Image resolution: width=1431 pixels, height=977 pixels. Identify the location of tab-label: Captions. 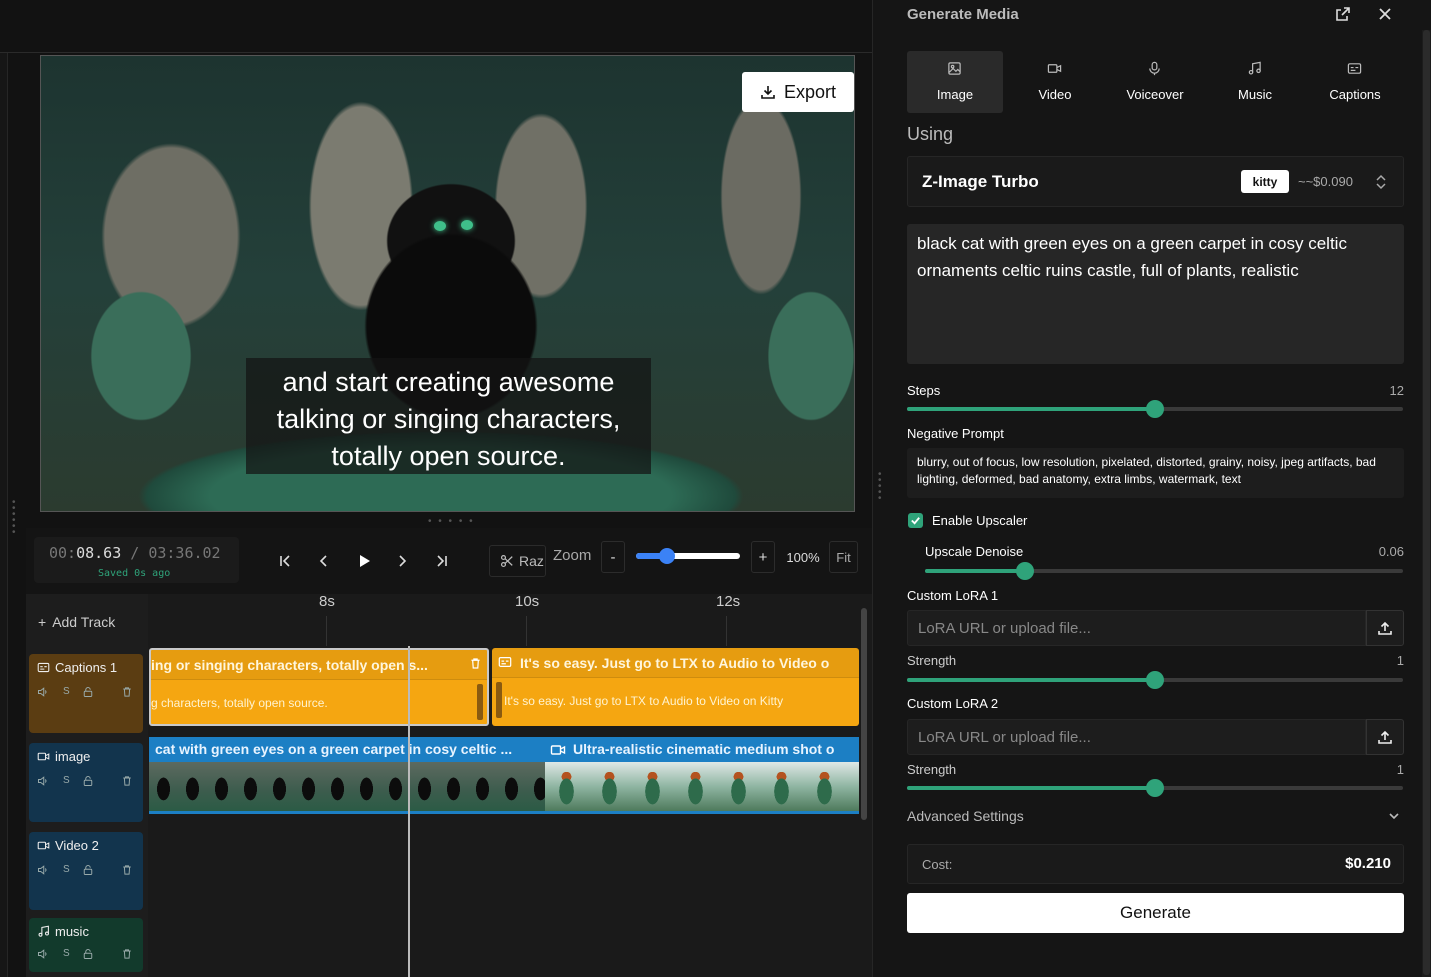
(1355, 94).